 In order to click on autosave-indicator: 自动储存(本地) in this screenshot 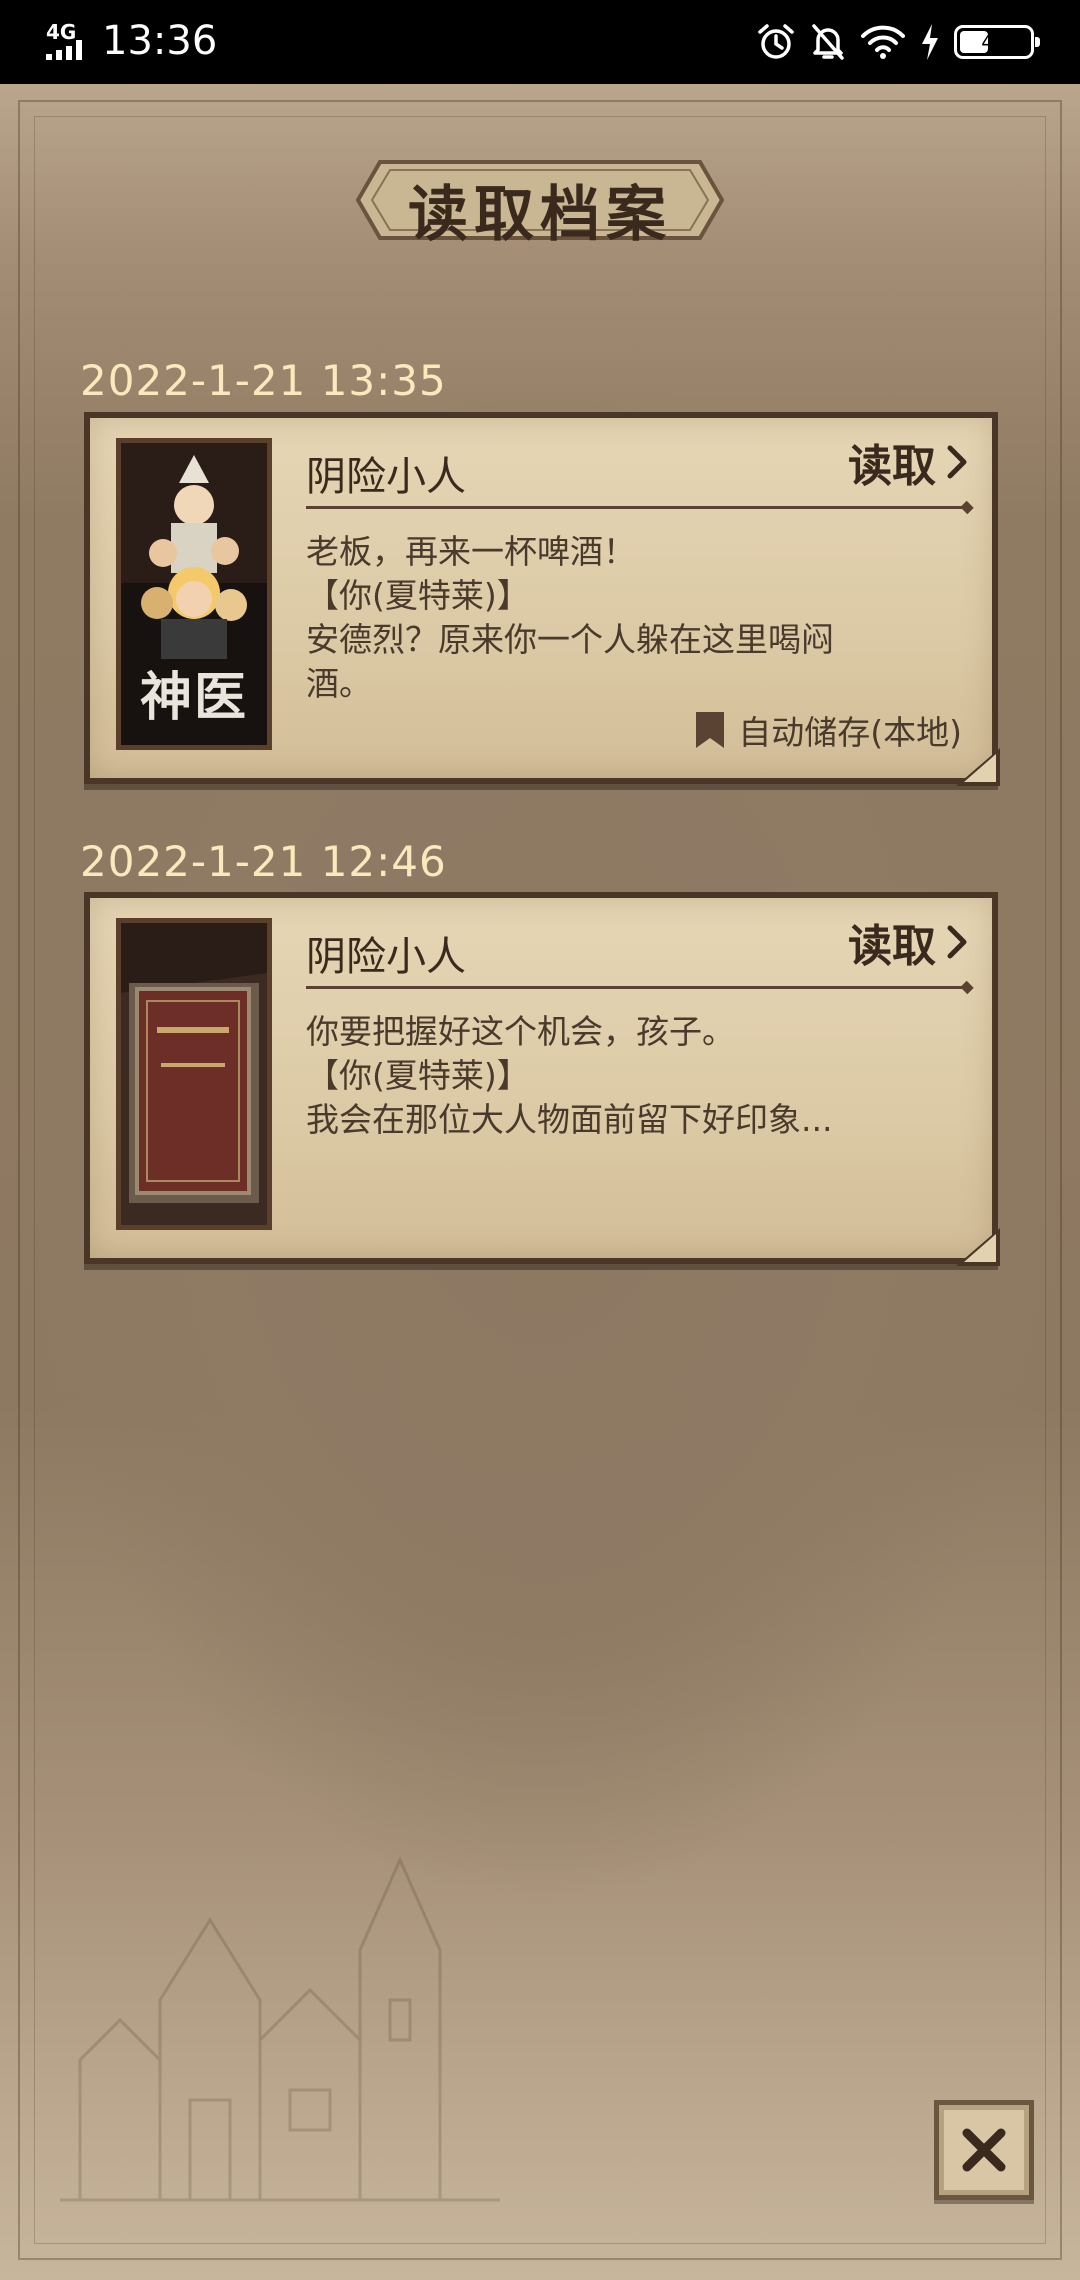, I will do `click(829, 730)`.